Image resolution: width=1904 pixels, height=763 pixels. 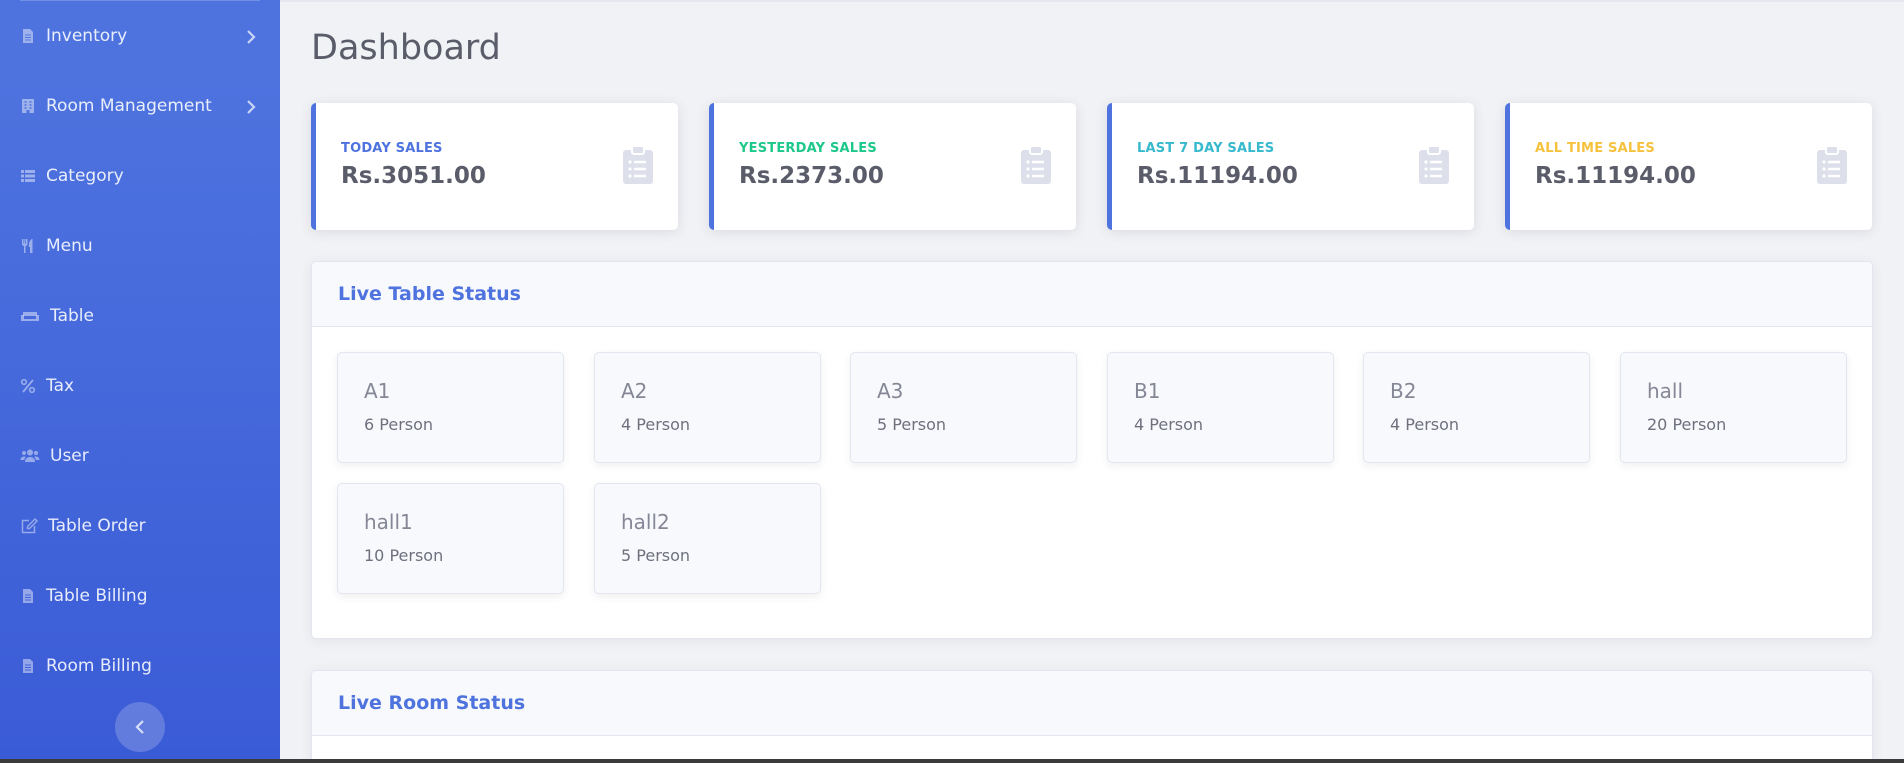 I want to click on stat-value: Rs.3051.00, so click(x=413, y=176).